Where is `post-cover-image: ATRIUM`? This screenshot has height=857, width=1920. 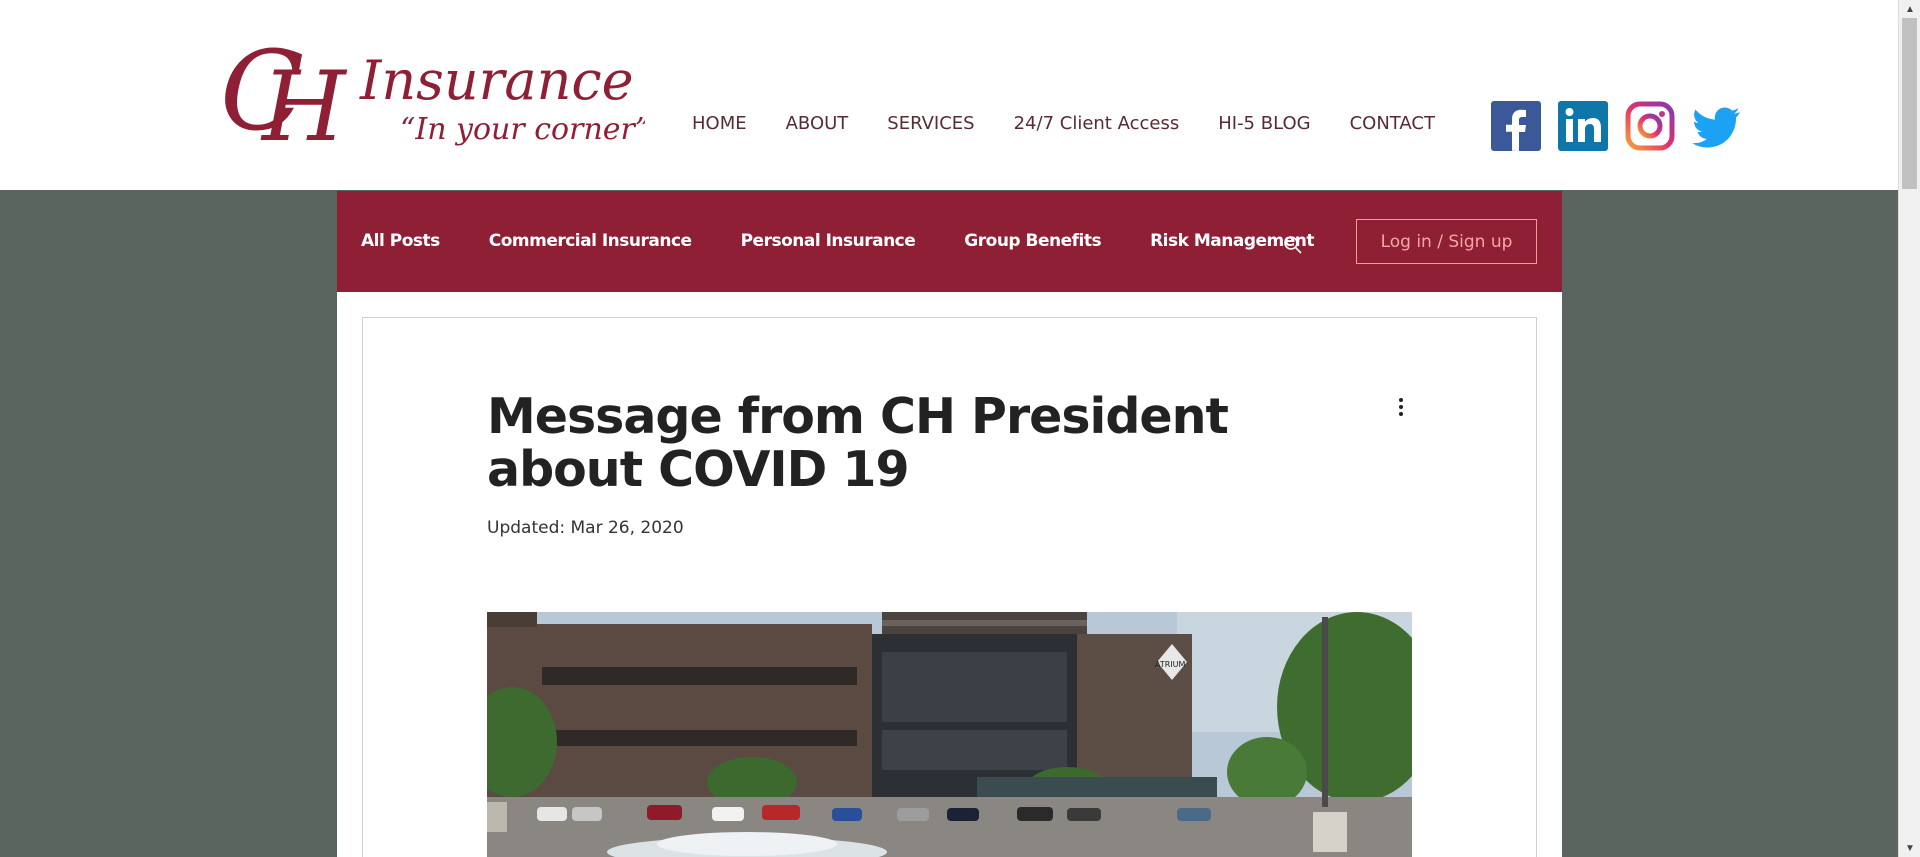
post-cover-image: ATRIUM is located at coordinates (949, 734).